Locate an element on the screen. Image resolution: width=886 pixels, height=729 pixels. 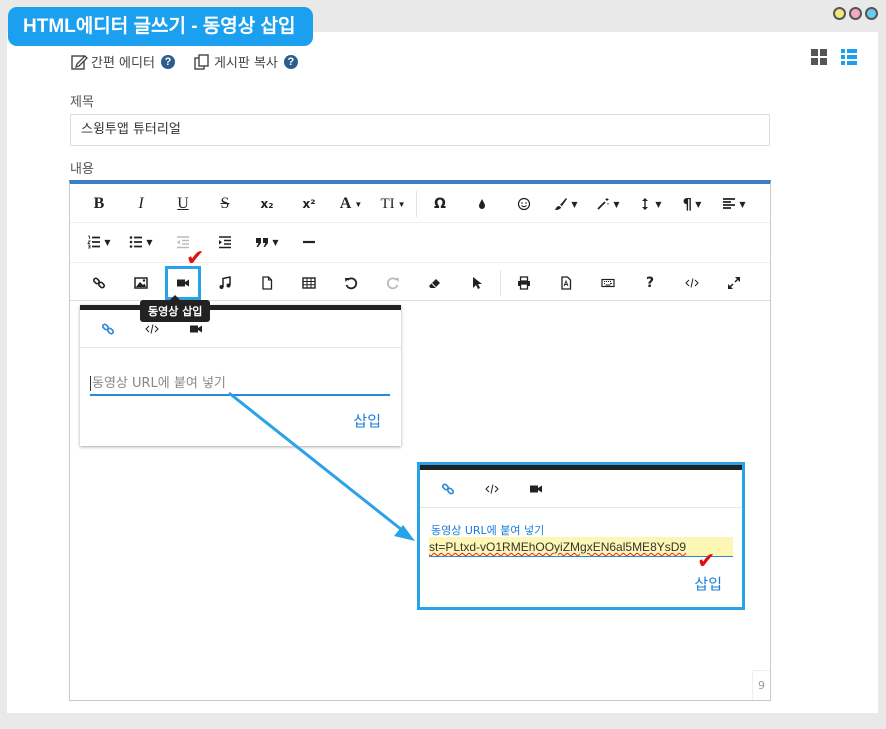
keyboard-button is located at coordinates (608, 283).